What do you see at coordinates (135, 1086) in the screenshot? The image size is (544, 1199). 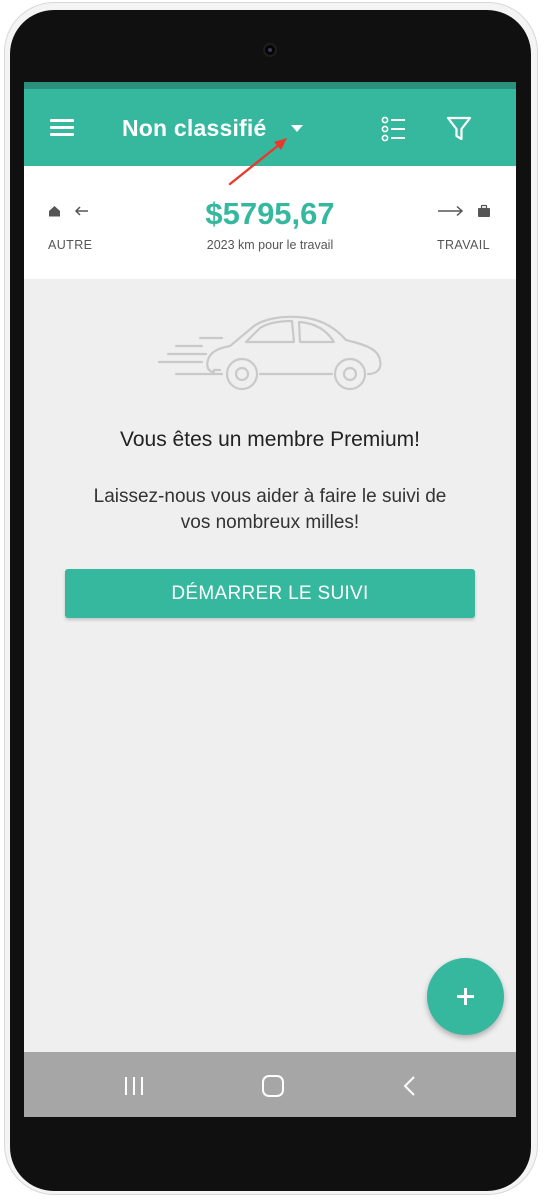 I see `recents-icon` at bounding box center [135, 1086].